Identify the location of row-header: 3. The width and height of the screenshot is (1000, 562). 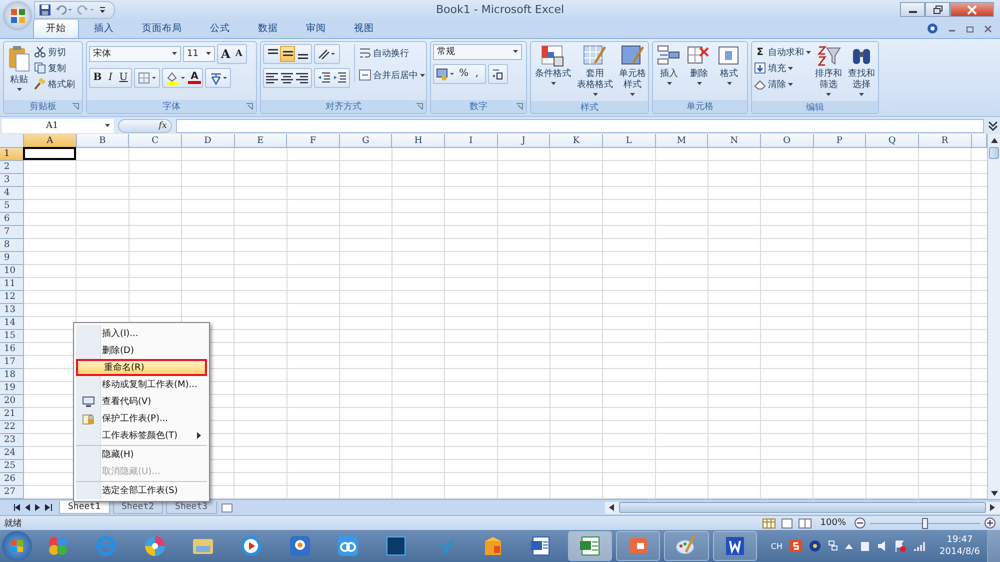
(12, 181).